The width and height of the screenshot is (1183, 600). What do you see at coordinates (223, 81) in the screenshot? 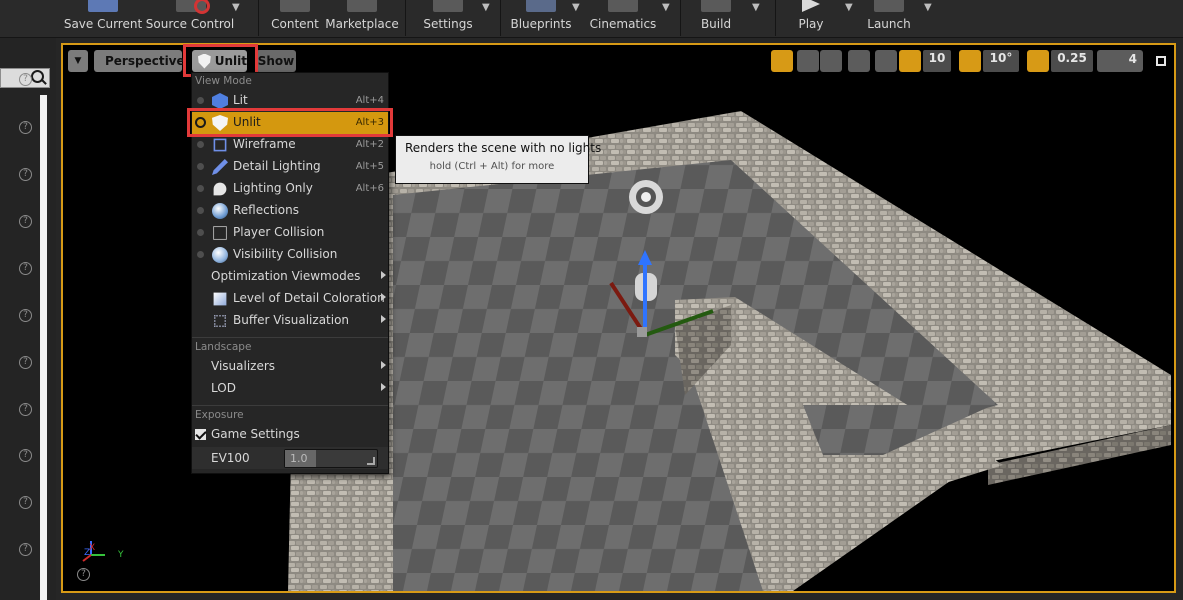
I see `view-mode-section-label: View Mode` at bounding box center [223, 81].